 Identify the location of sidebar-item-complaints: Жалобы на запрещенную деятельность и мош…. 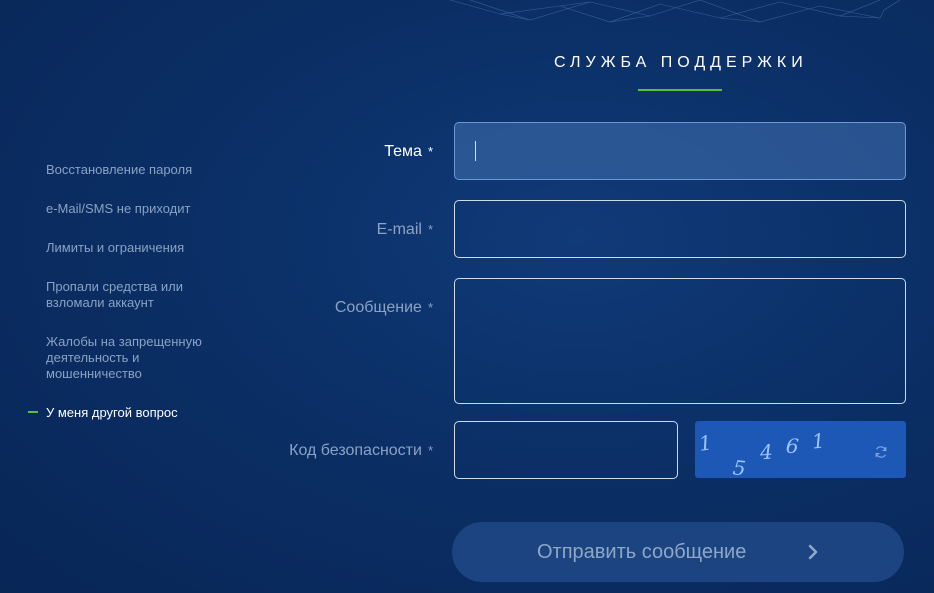
(133, 358).